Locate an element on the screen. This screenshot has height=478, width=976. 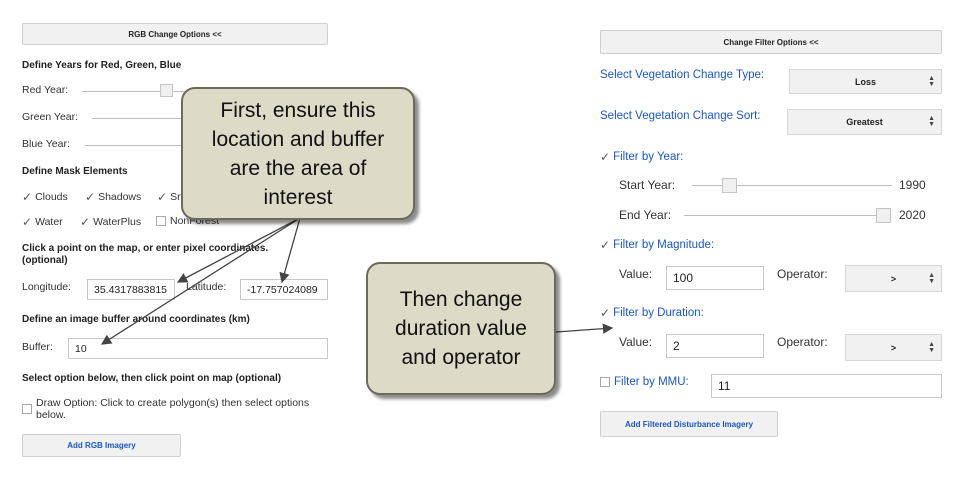
callout-duration: Then change duration value and operator is located at coordinates (461, 328).